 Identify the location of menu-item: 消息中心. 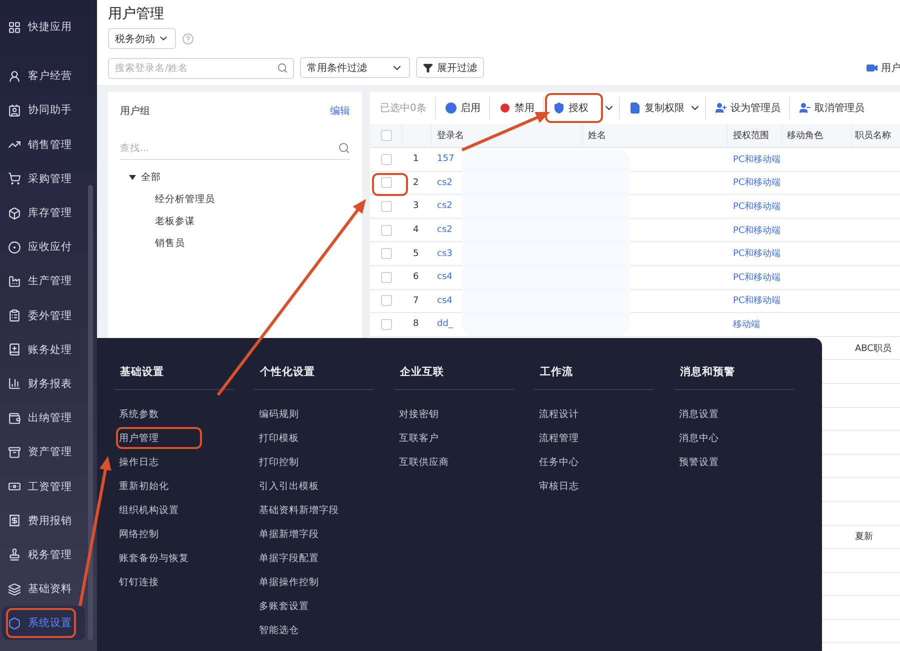
(693, 438).